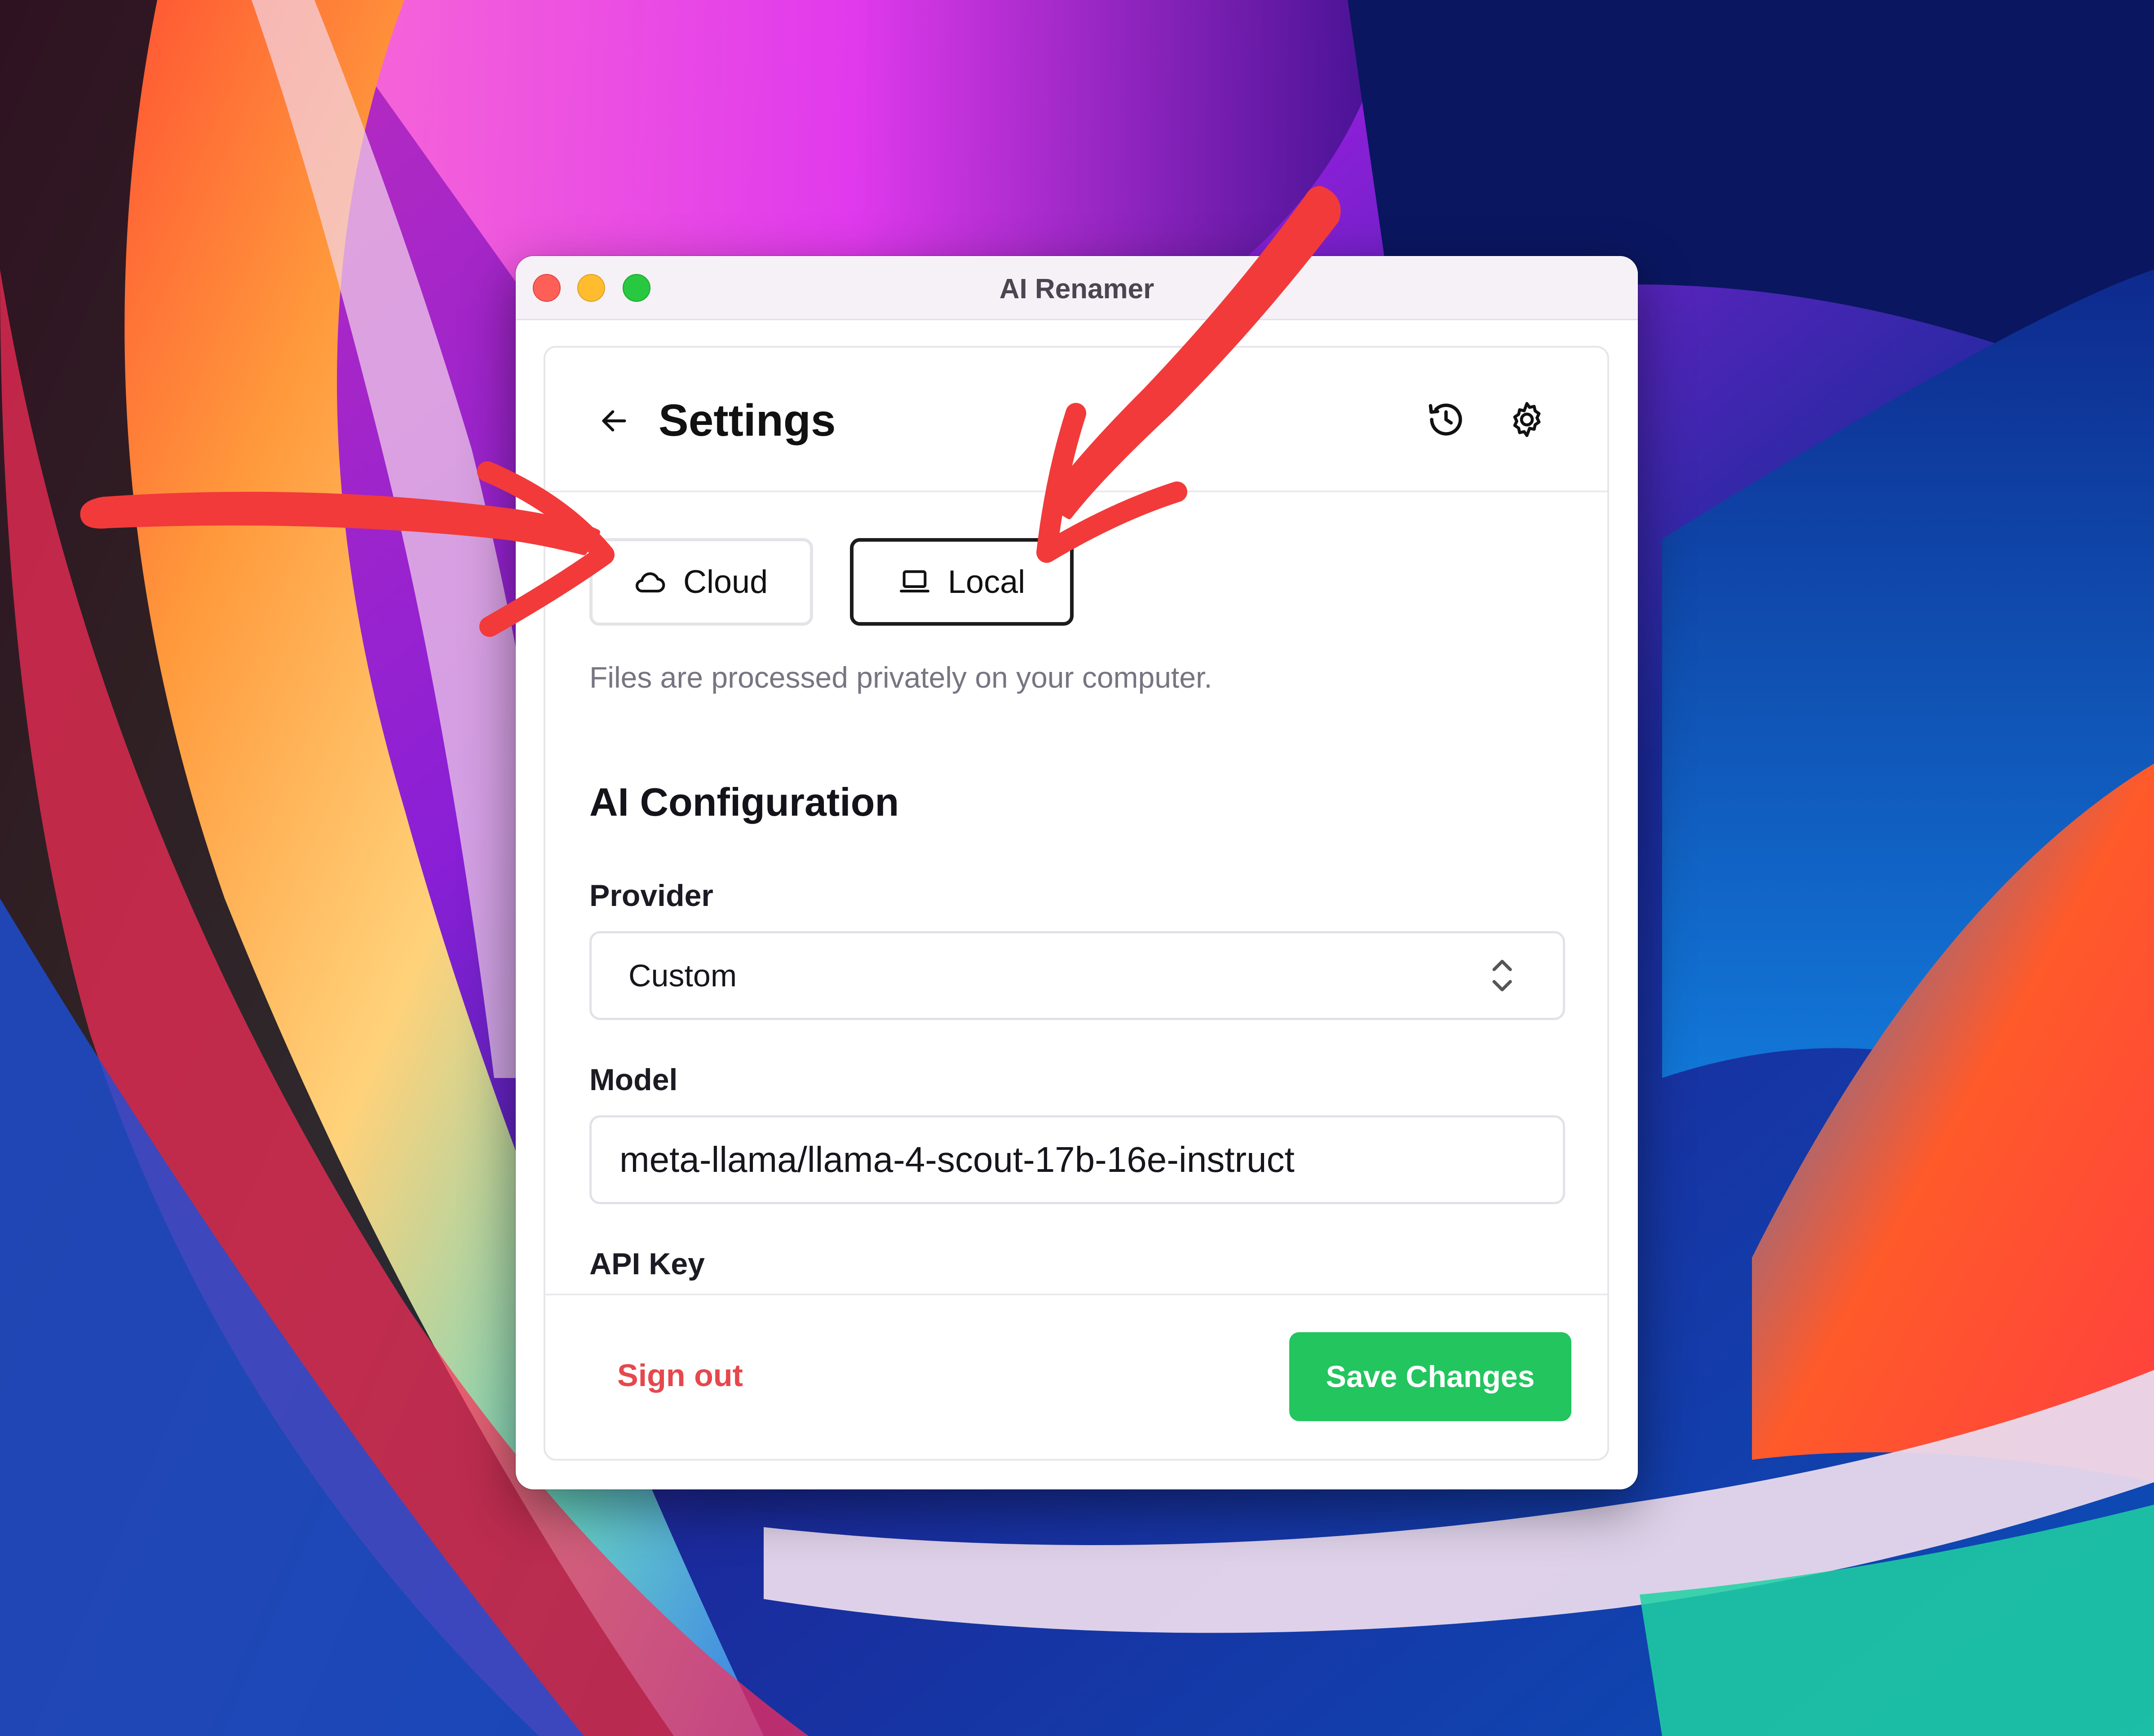  What do you see at coordinates (647, 1264) in the screenshot?
I see `api-key-label: API Key` at bounding box center [647, 1264].